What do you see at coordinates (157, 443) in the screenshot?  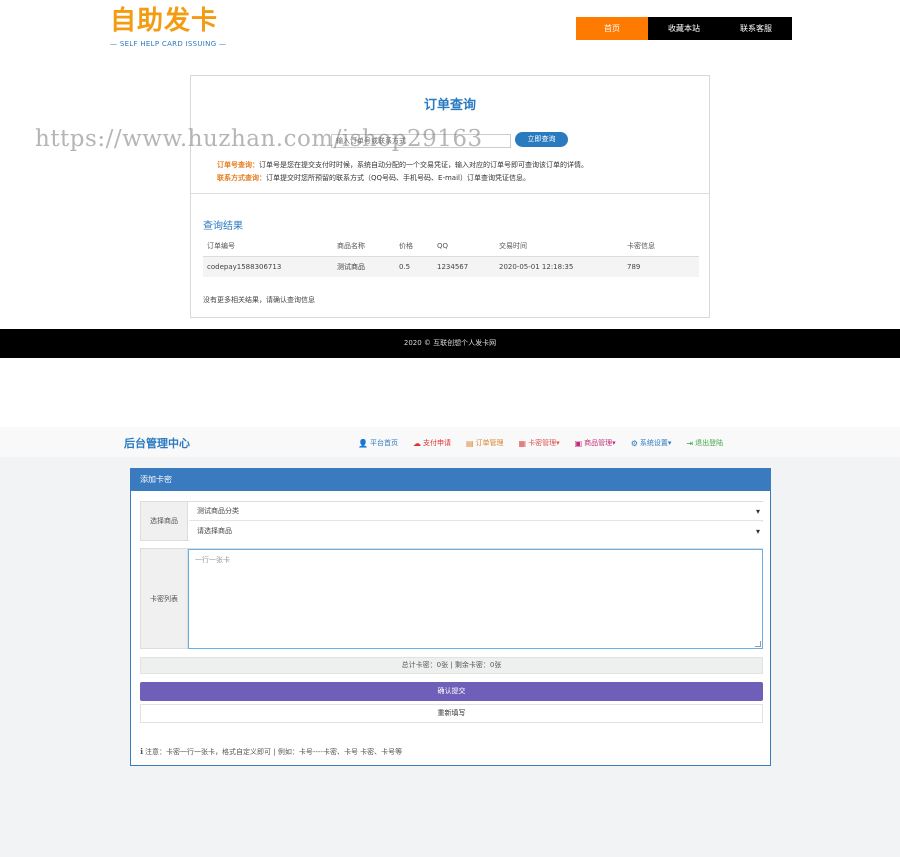 I see `admin-brand: 后台管理中心` at bounding box center [157, 443].